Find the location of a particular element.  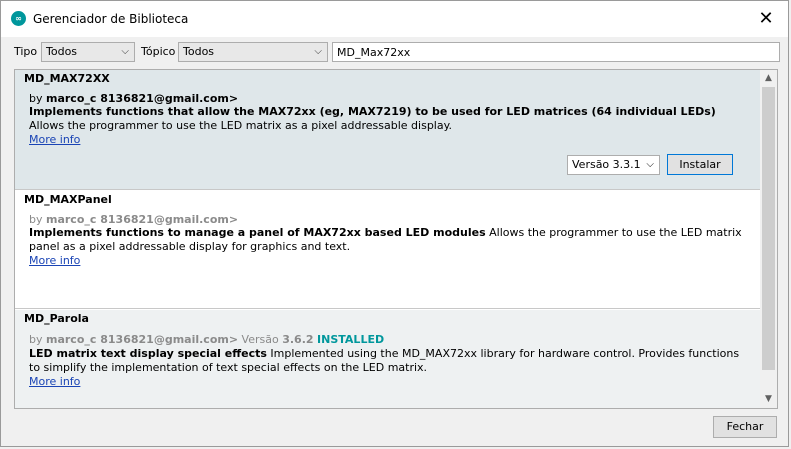

scroll-down-arrow-icon: ▼ is located at coordinates (768, 399).